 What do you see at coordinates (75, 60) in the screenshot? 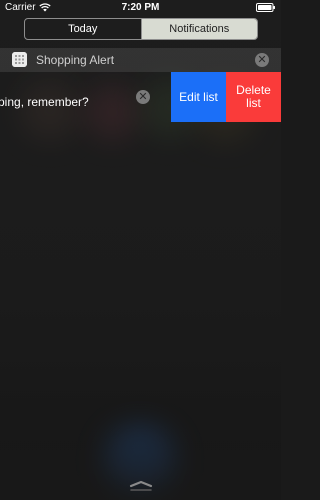
I see `notification-app-title: Shopping Alert` at bounding box center [75, 60].